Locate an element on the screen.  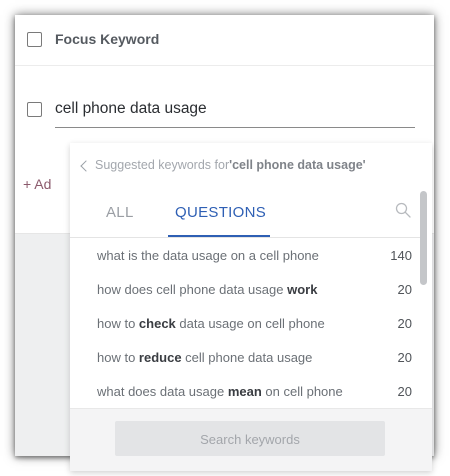
chevron-left-icon is located at coordinates (86, 165).